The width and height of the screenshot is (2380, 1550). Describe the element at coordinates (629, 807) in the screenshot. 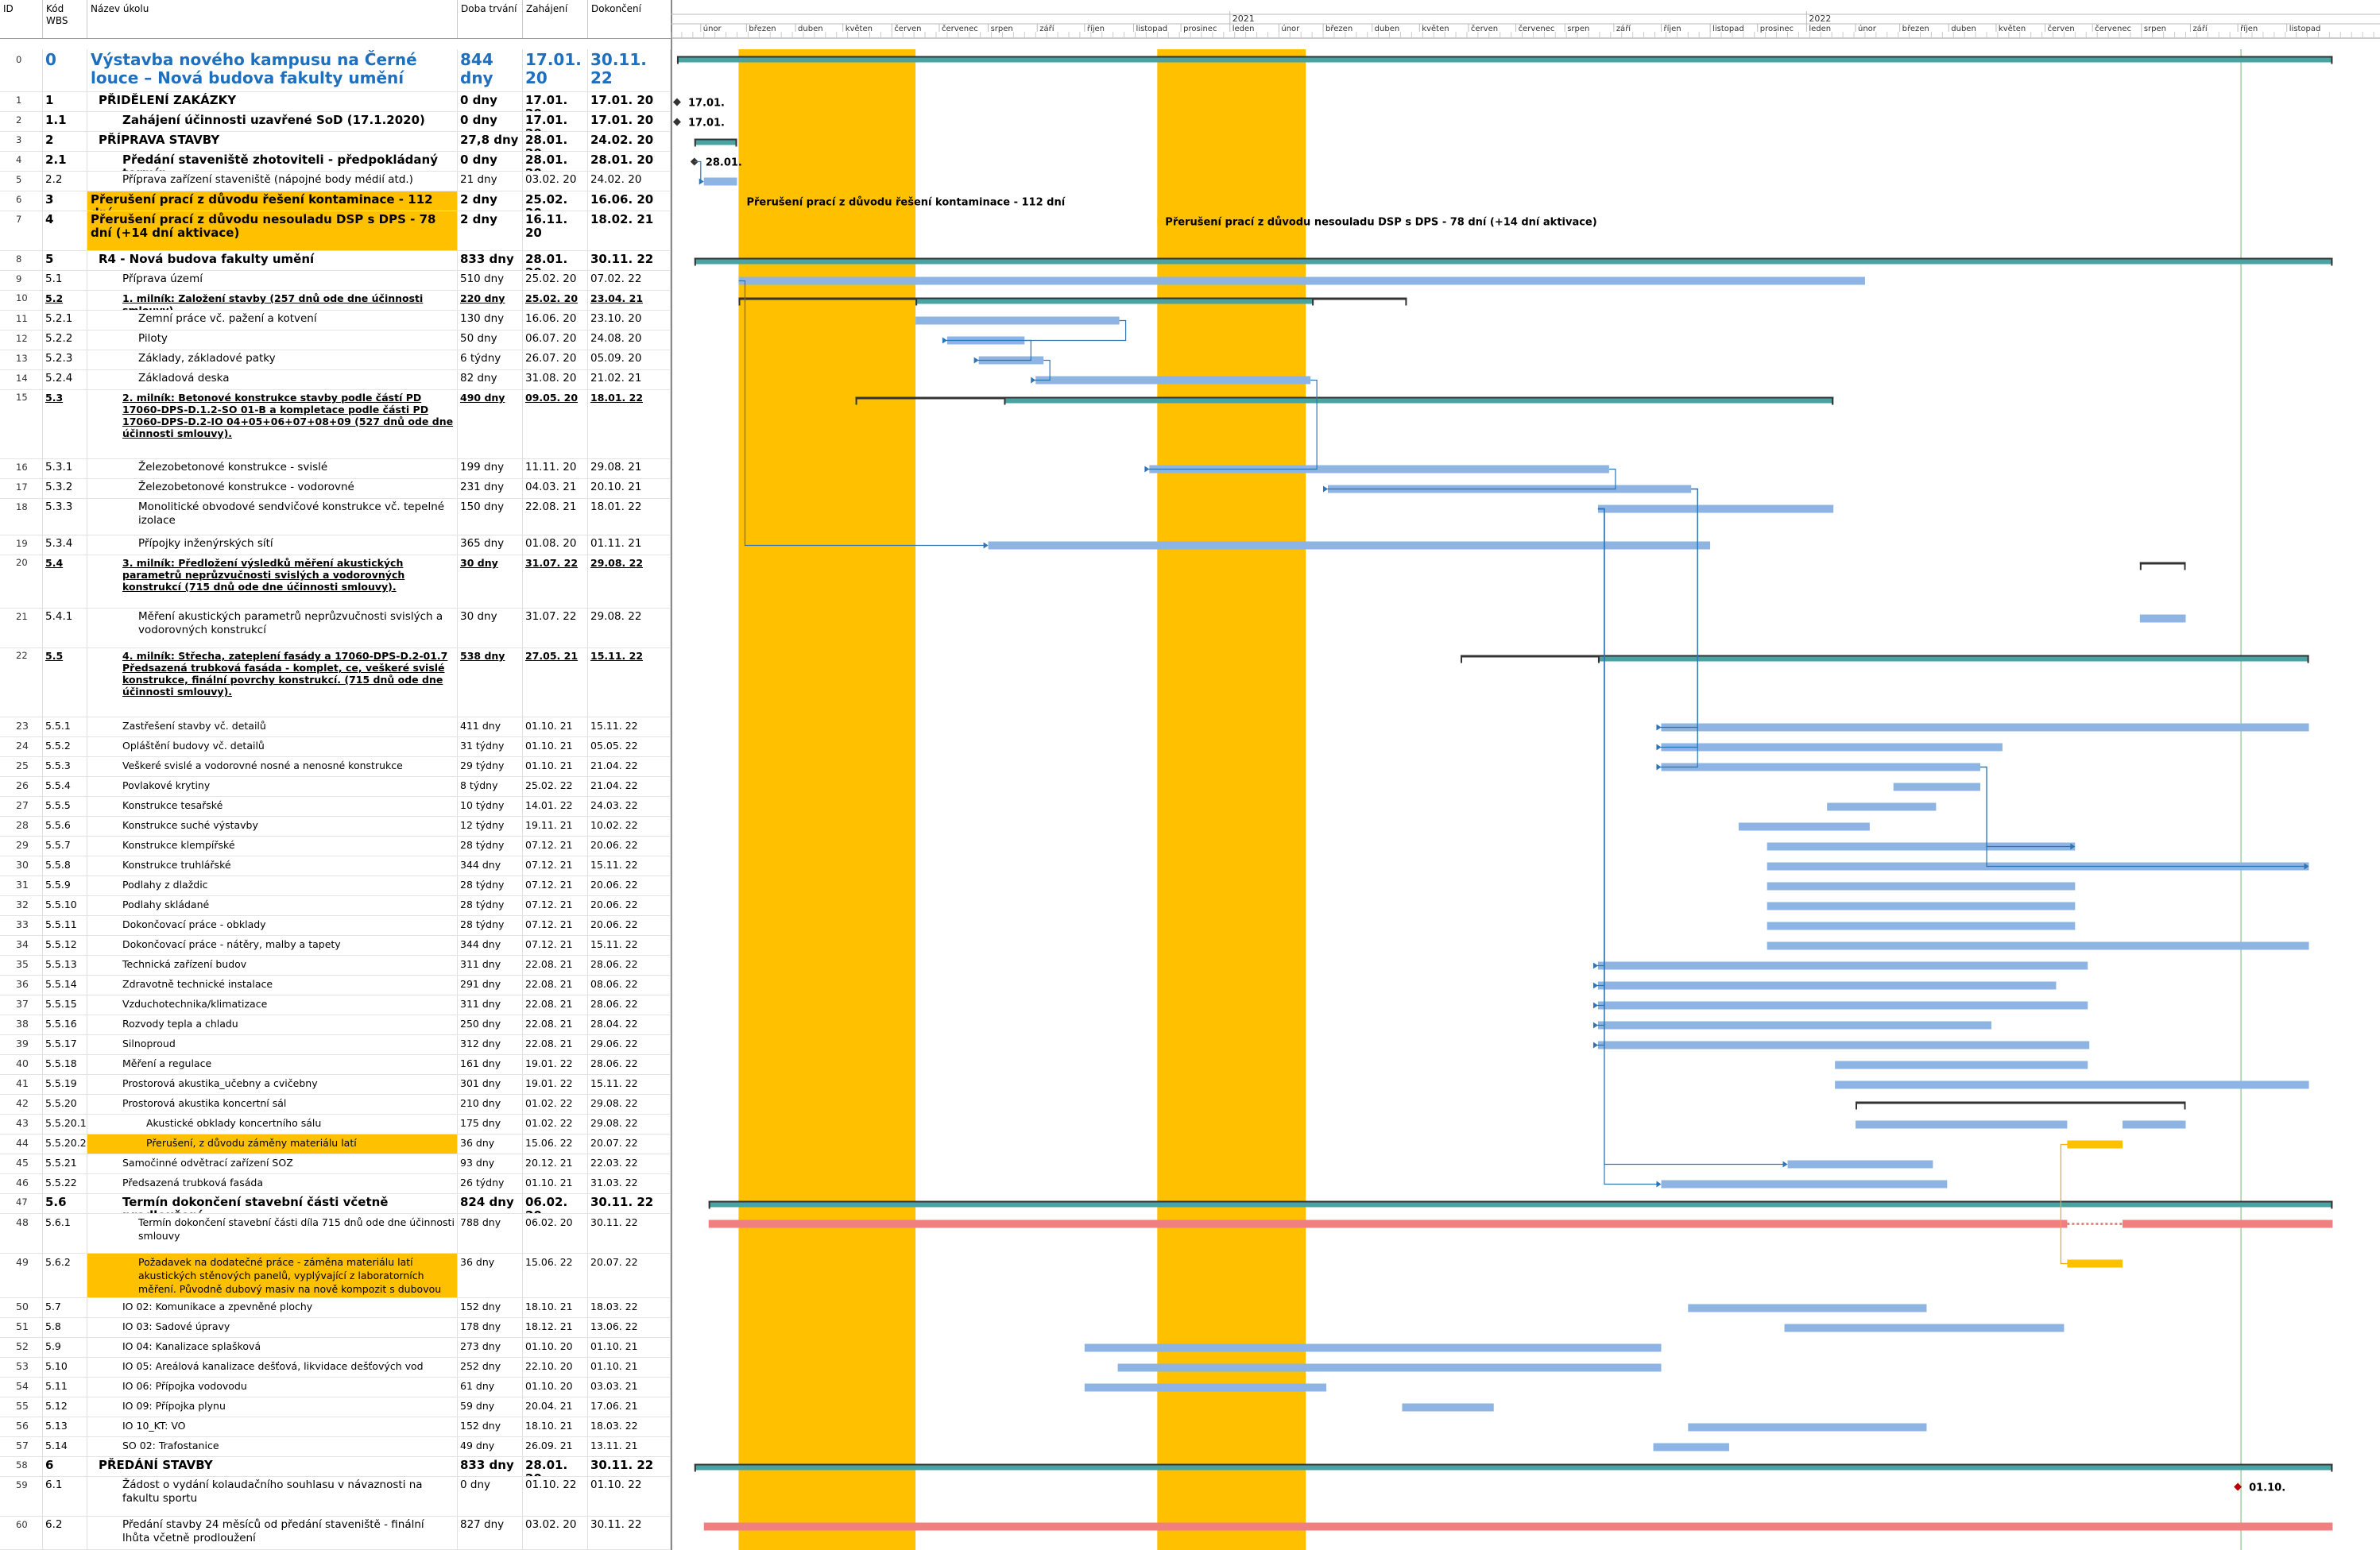

I see `row-finish-cell: 24.03. 22` at that location.